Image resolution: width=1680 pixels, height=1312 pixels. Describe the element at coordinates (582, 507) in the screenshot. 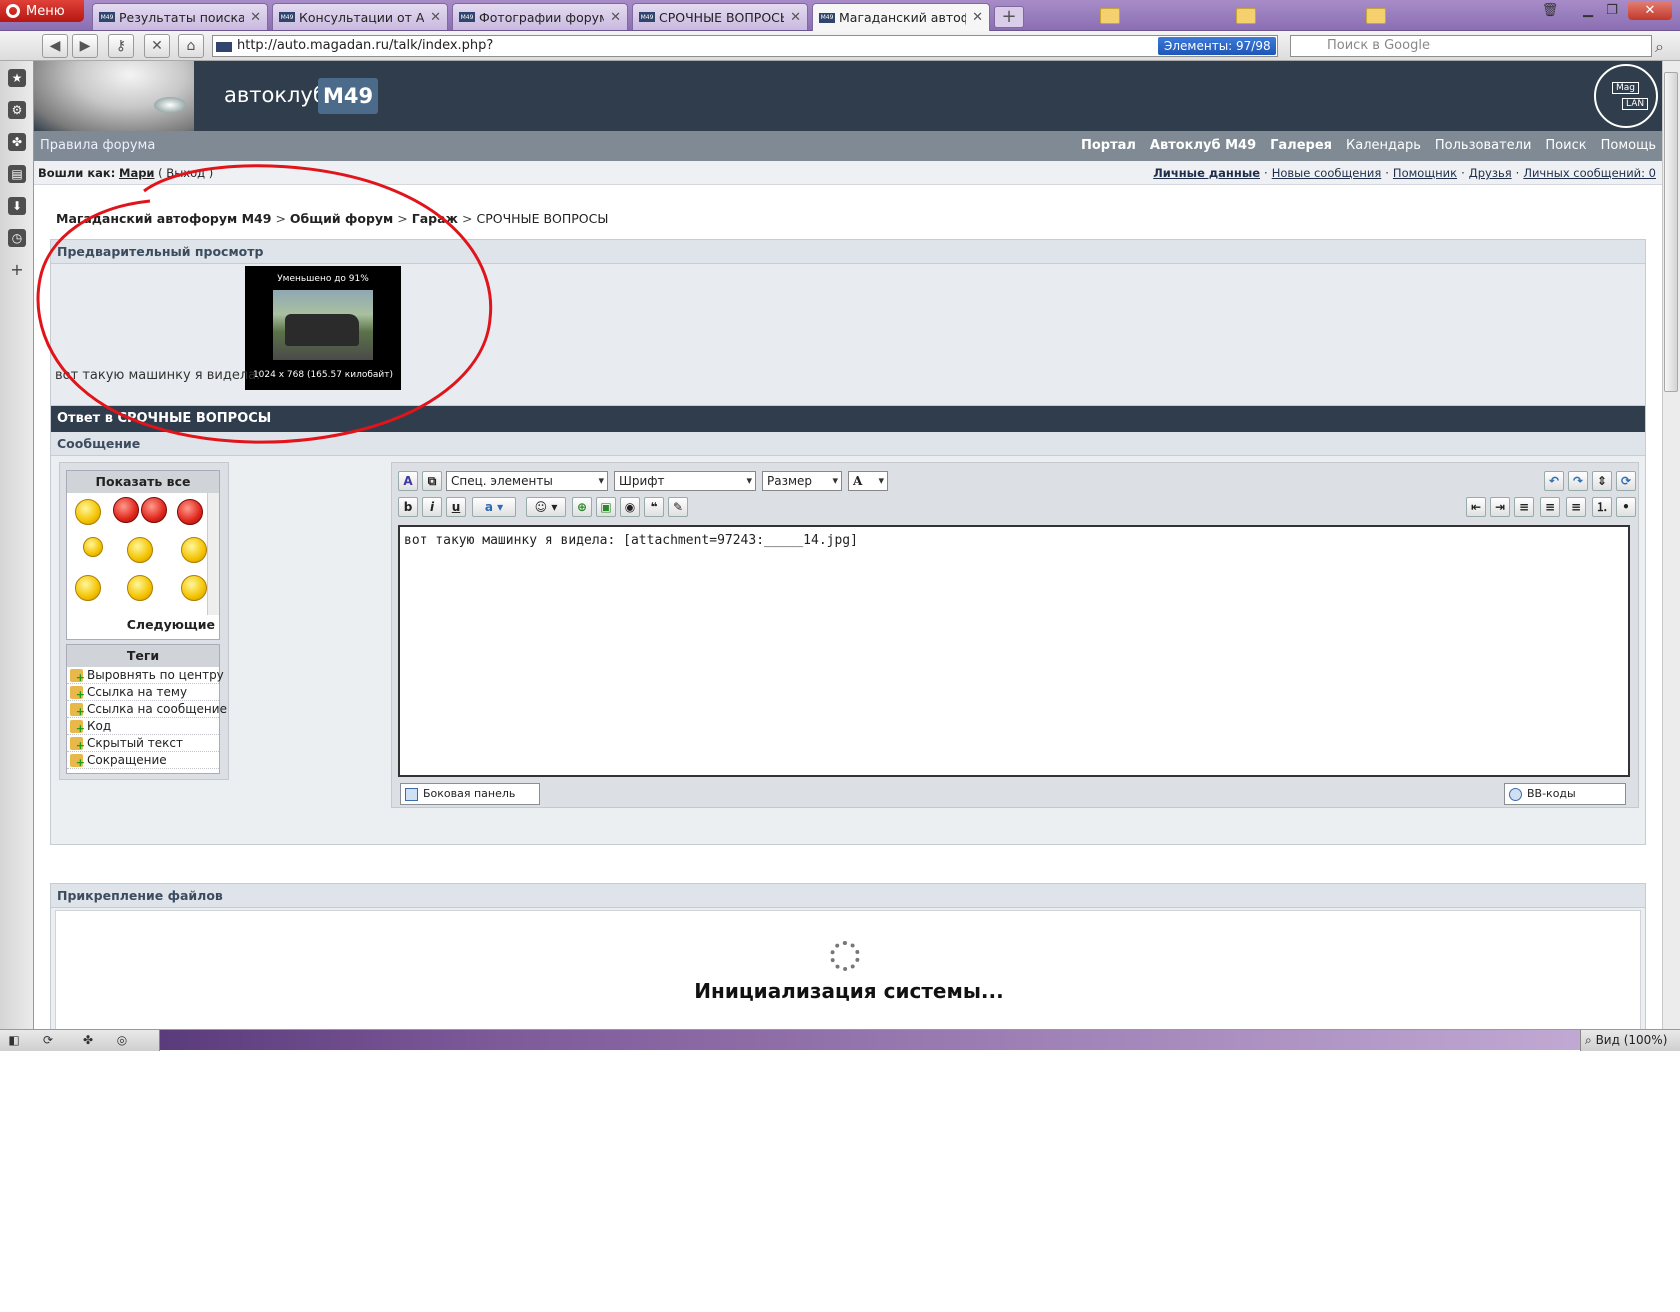

I see `insert-link-icon: ⊕` at that location.